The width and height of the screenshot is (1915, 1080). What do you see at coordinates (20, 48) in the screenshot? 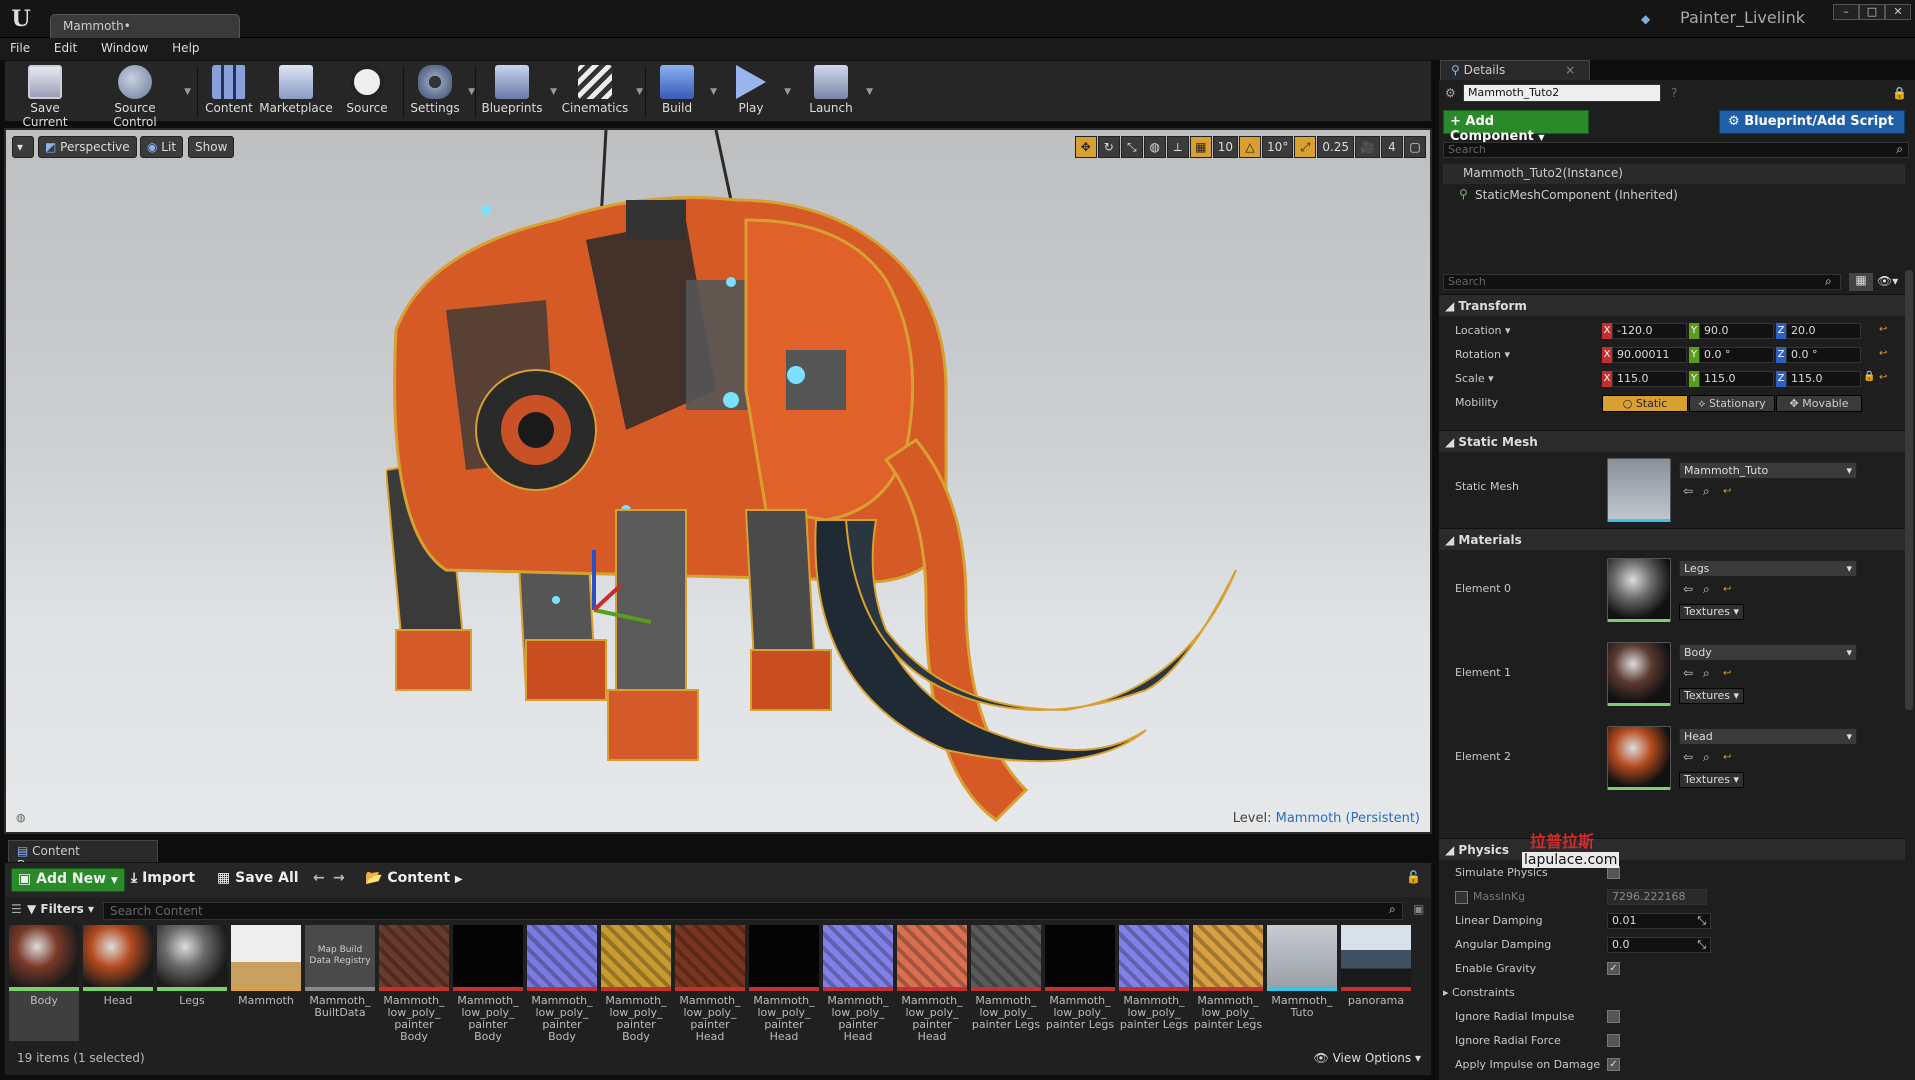
I see `menu-file: File` at bounding box center [20, 48].